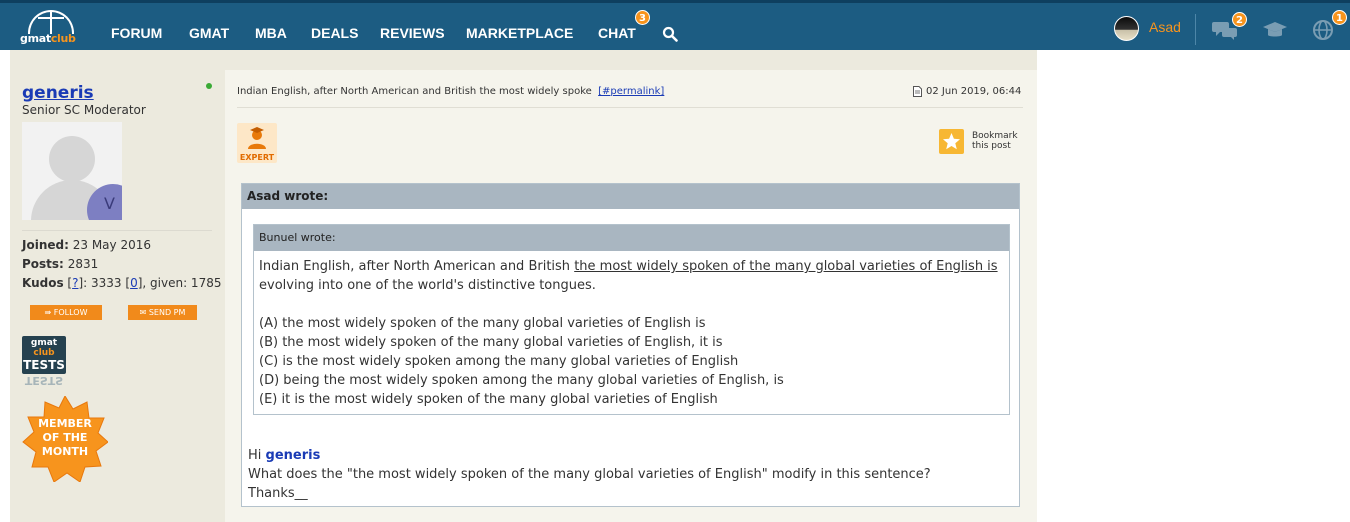  Describe the element at coordinates (109, 203) in the screenshot. I see `avatar-letter: V` at that location.